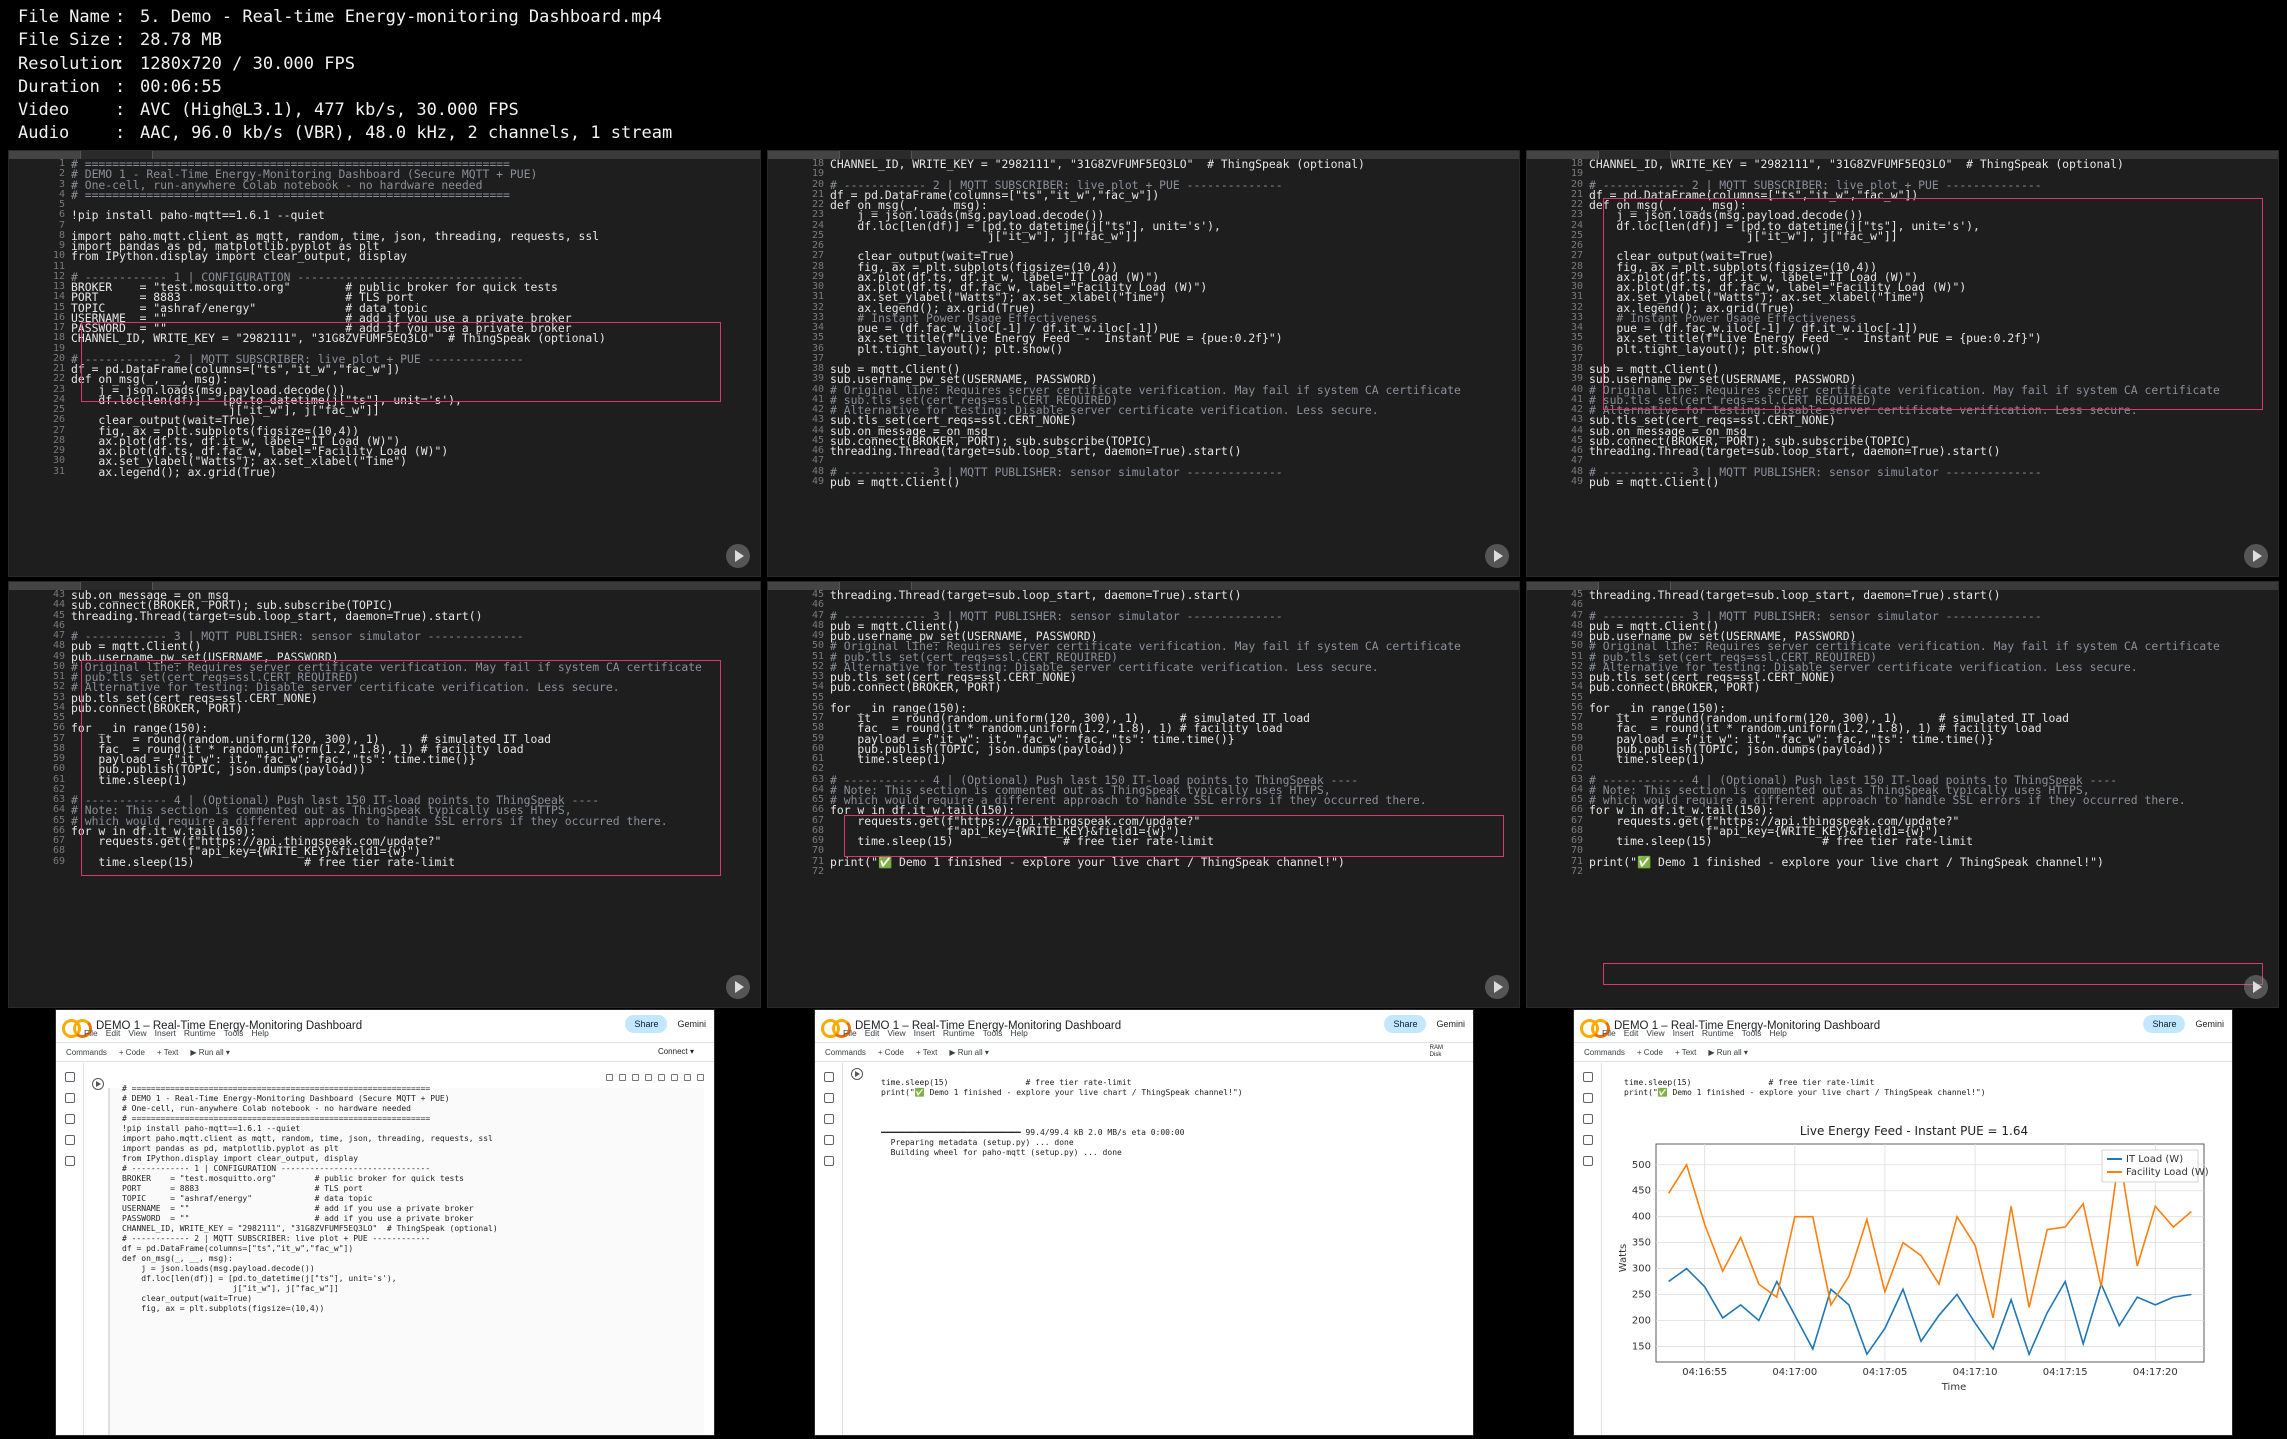 This screenshot has width=2287, height=1439. Describe the element at coordinates (230, 1288) in the screenshot. I see `cell-line: j["it_w"], j["fac_w"]]` at that location.